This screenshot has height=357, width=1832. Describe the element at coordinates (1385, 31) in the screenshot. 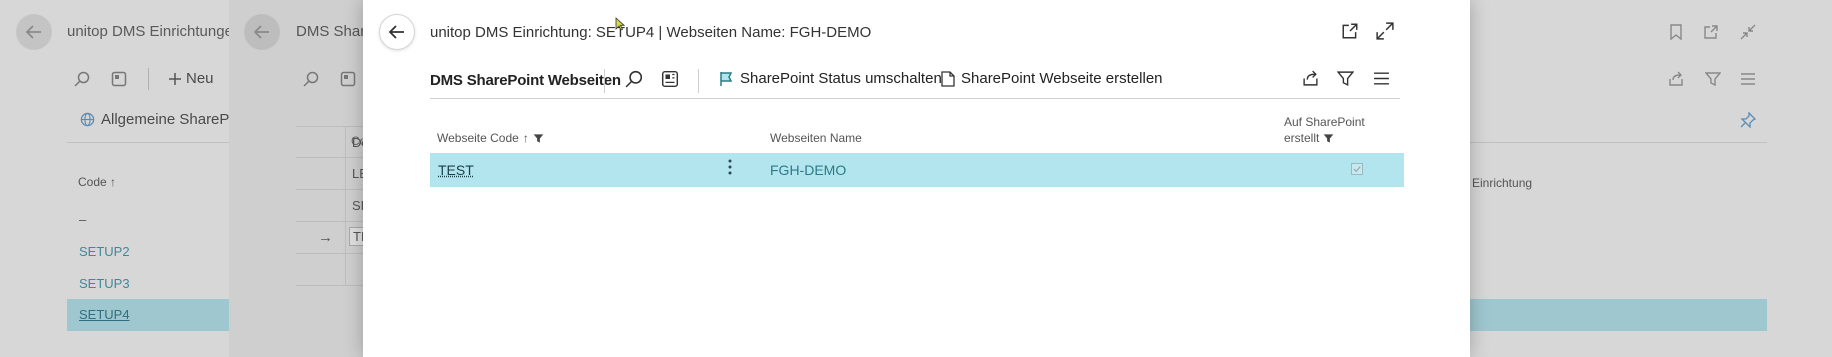

I see `expand-icon` at that location.